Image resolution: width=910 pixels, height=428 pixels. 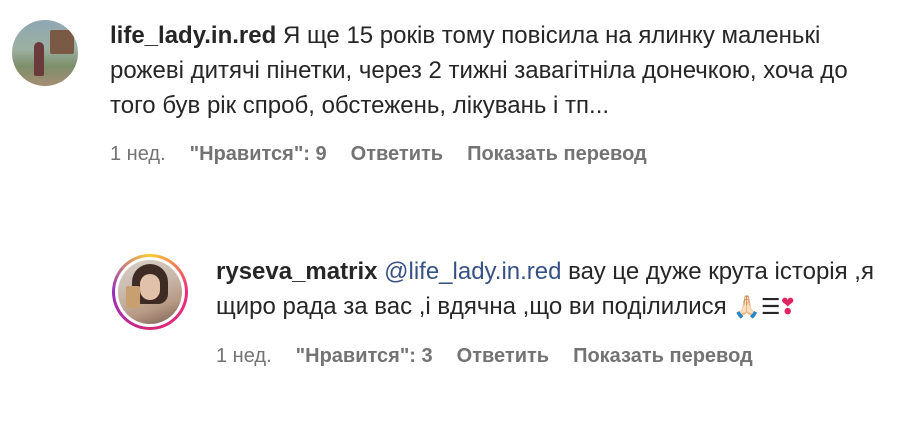 What do you see at coordinates (364, 356) in the screenshot?
I see `likes-count-button: "Нравится": 3` at bounding box center [364, 356].